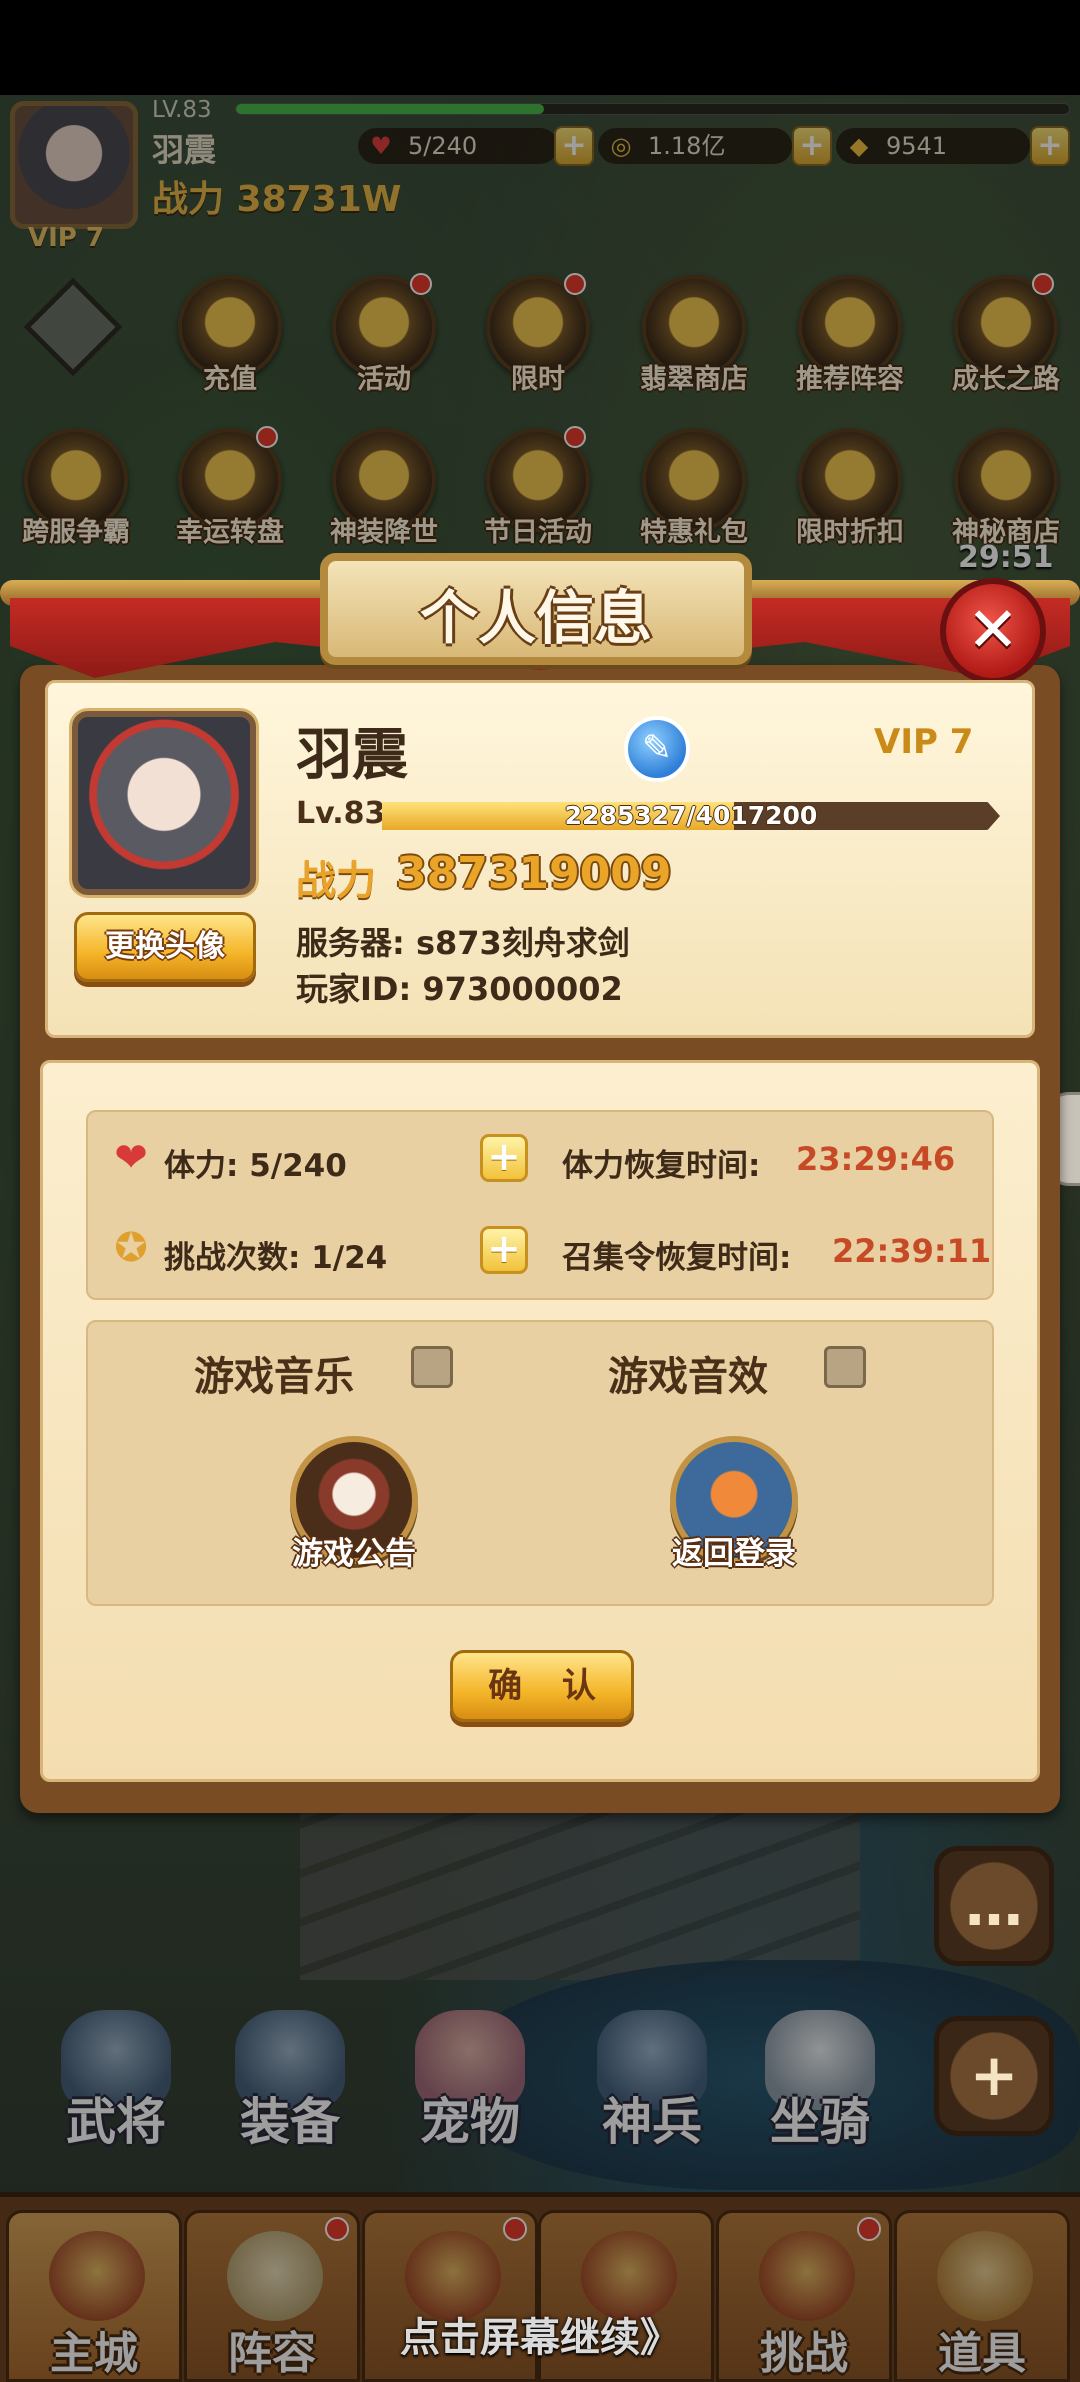 Image resolution: width=1080 pixels, height=2382 pixels. Describe the element at coordinates (276, 1258) in the screenshot. I see `challenge-label: 挑战次数: 1/24` at that location.